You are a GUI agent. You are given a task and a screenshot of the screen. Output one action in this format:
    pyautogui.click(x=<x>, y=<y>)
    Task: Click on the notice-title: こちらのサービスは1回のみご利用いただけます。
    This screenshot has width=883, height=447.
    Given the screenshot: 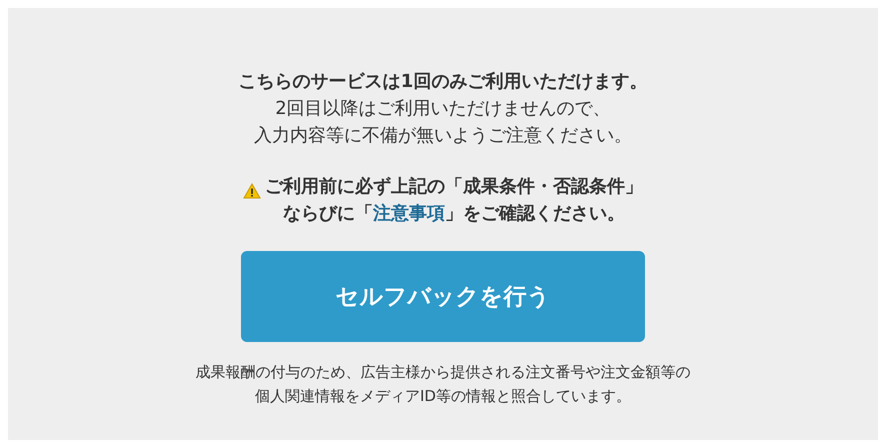 What is the action you would take?
    pyautogui.click(x=443, y=82)
    